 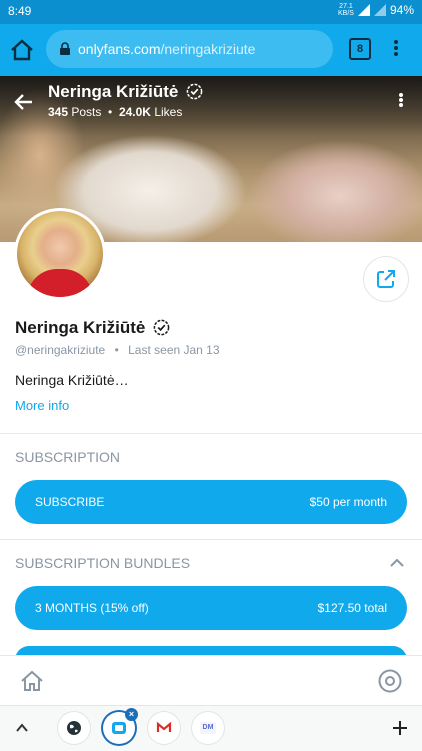 I want to click on profile-handle-row: @neringakriziute • Last seen Jan 13, so click(x=117, y=350).